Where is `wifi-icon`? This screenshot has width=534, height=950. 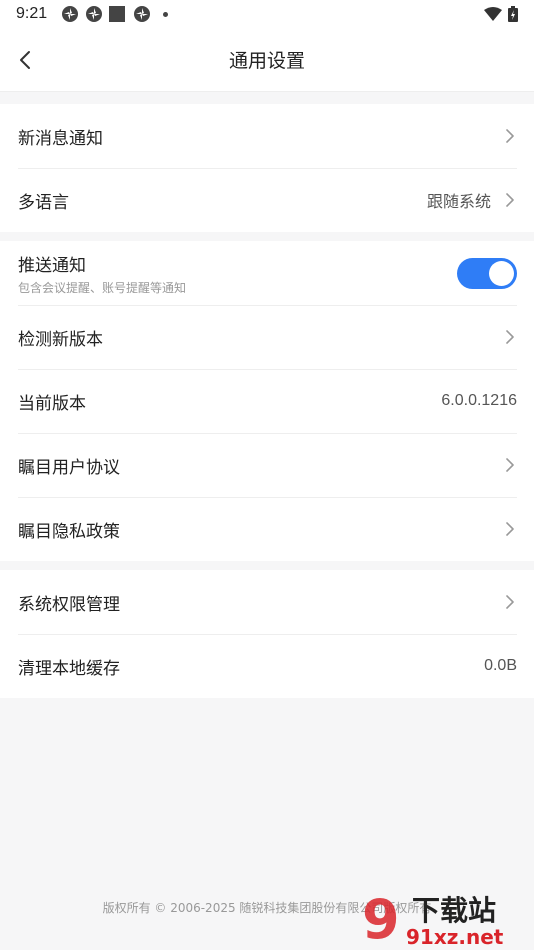
wifi-icon is located at coordinates (493, 14).